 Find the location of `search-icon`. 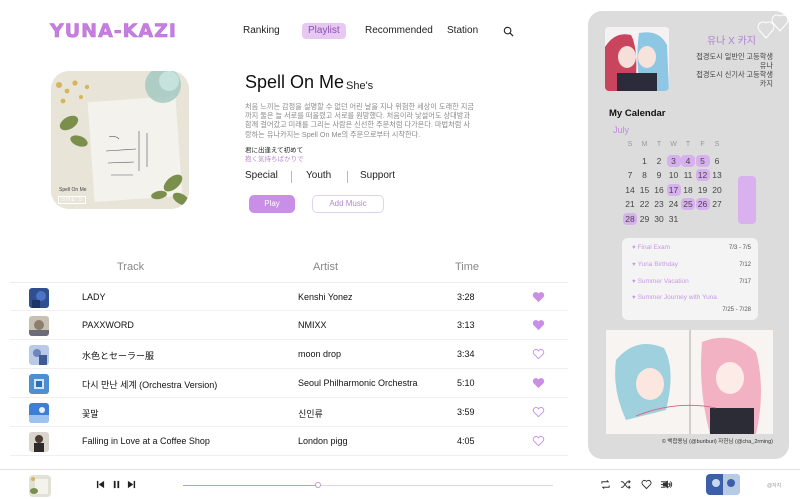

search-icon is located at coordinates (508, 31).